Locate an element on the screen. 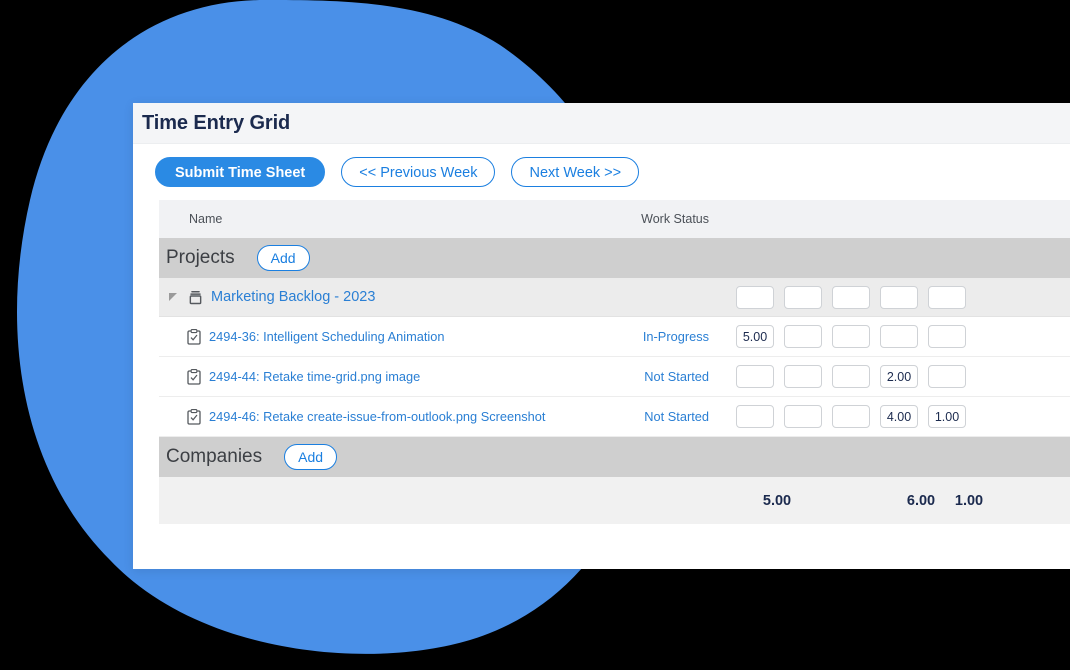 Image resolution: width=1070 pixels, height=670 pixels. column-header-work-status: Work Status is located at coordinates (675, 219).